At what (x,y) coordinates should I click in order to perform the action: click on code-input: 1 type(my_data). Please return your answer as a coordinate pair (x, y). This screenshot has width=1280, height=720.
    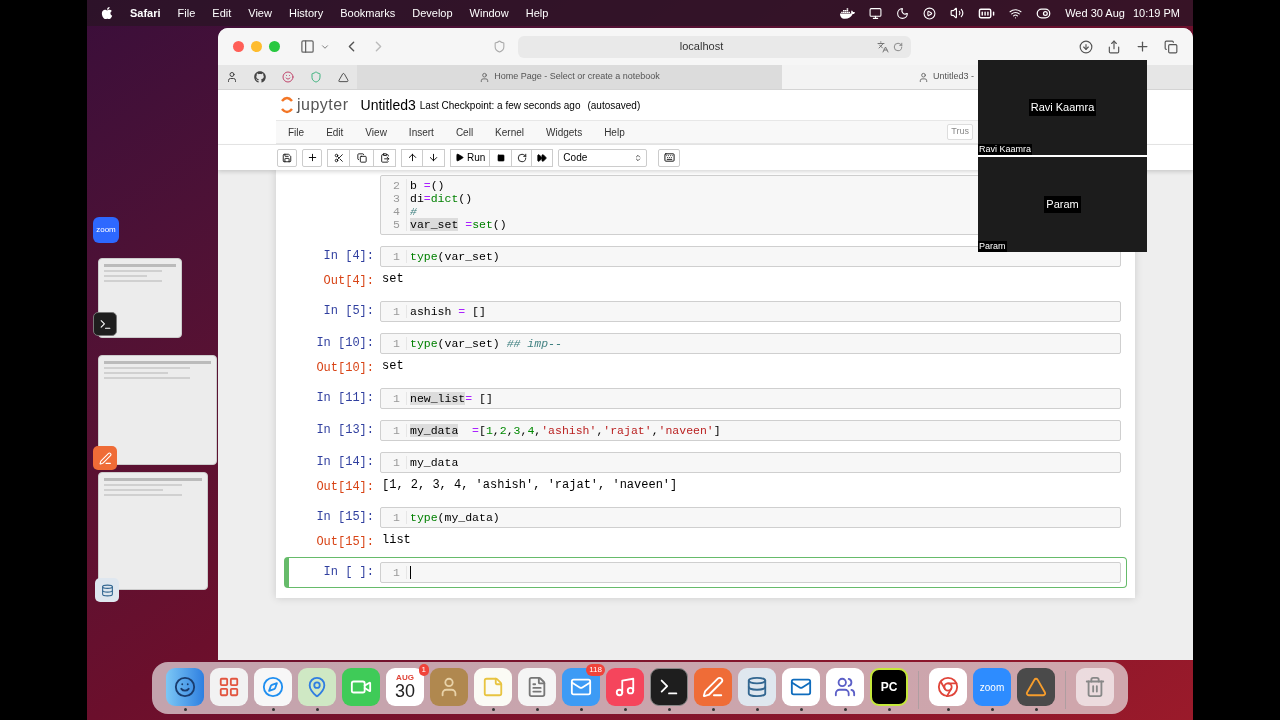
    Looking at the image, I should click on (750, 517).